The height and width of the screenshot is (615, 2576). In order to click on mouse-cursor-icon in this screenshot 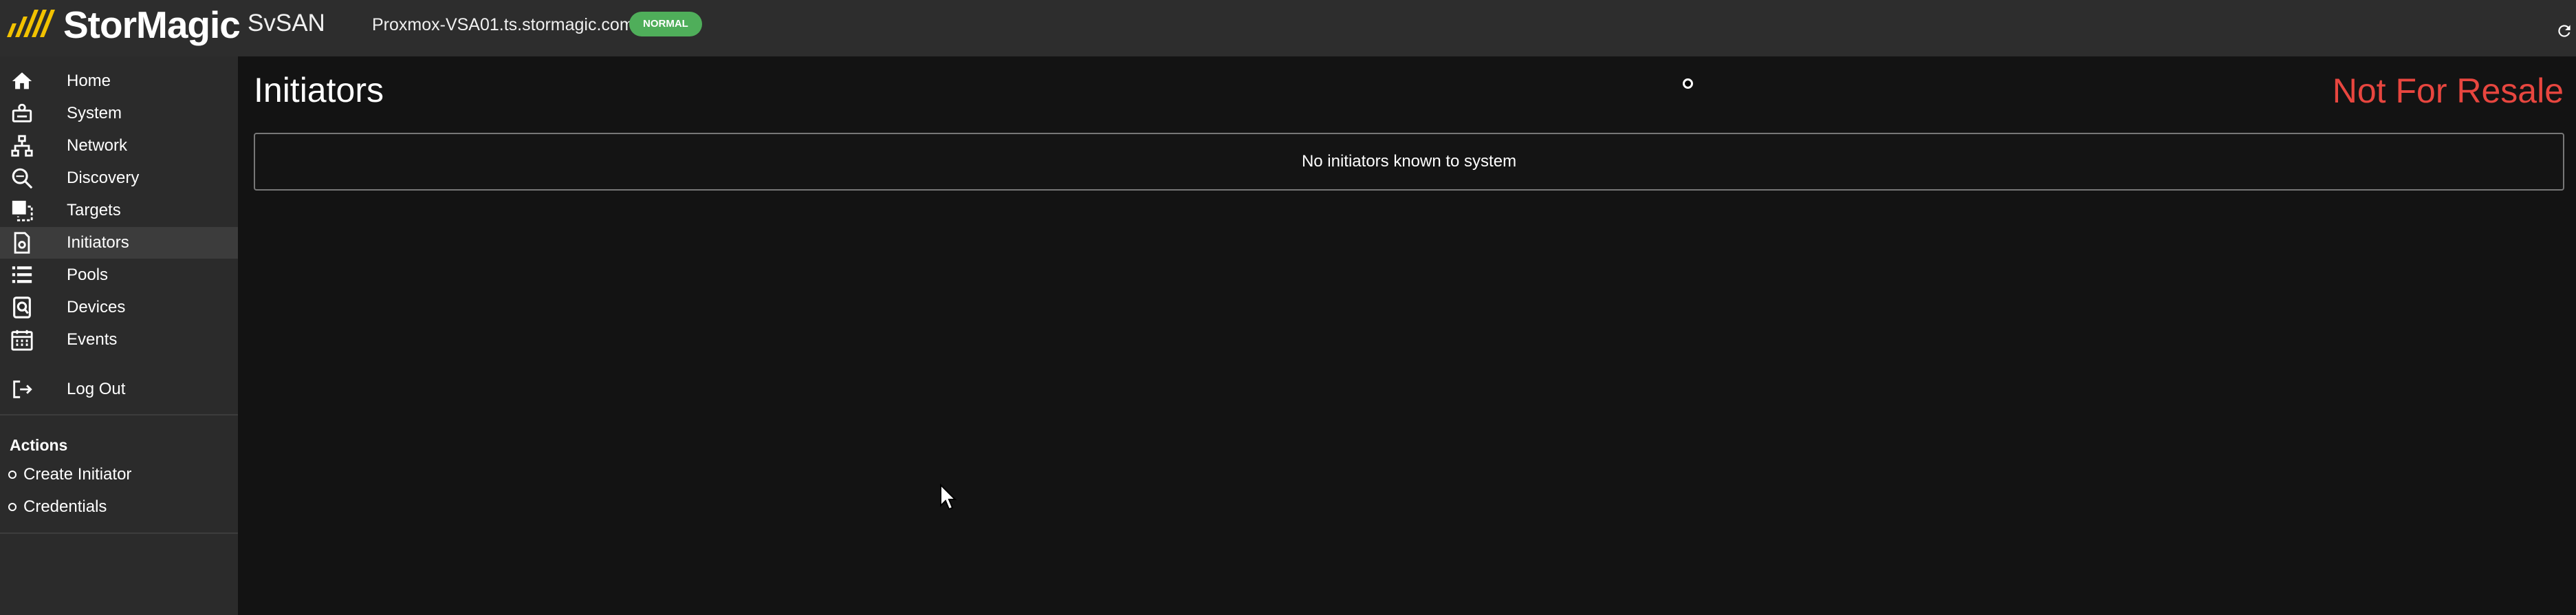, I will do `click(948, 497)`.